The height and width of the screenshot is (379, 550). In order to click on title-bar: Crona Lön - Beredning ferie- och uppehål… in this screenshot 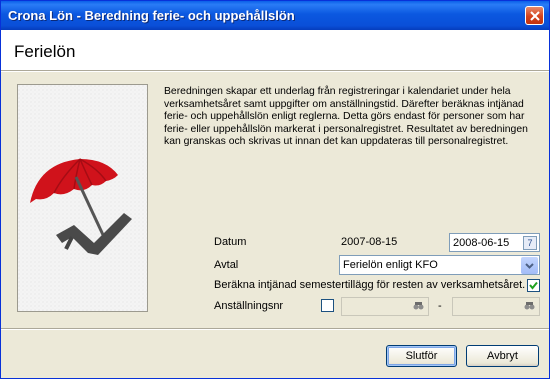, I will do `click(275, 15)`.